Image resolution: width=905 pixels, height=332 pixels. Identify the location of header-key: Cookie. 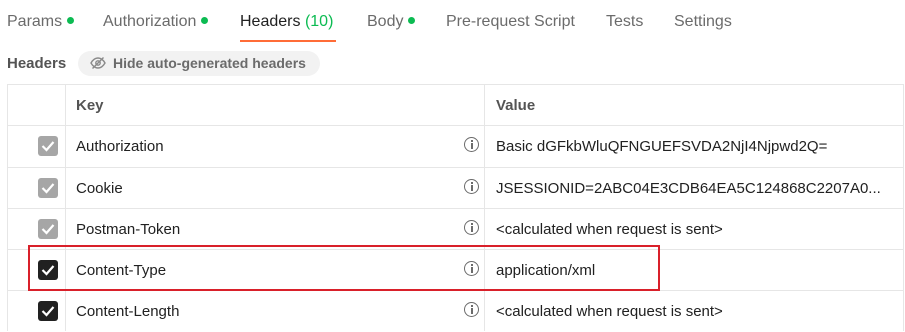
(99, 188).